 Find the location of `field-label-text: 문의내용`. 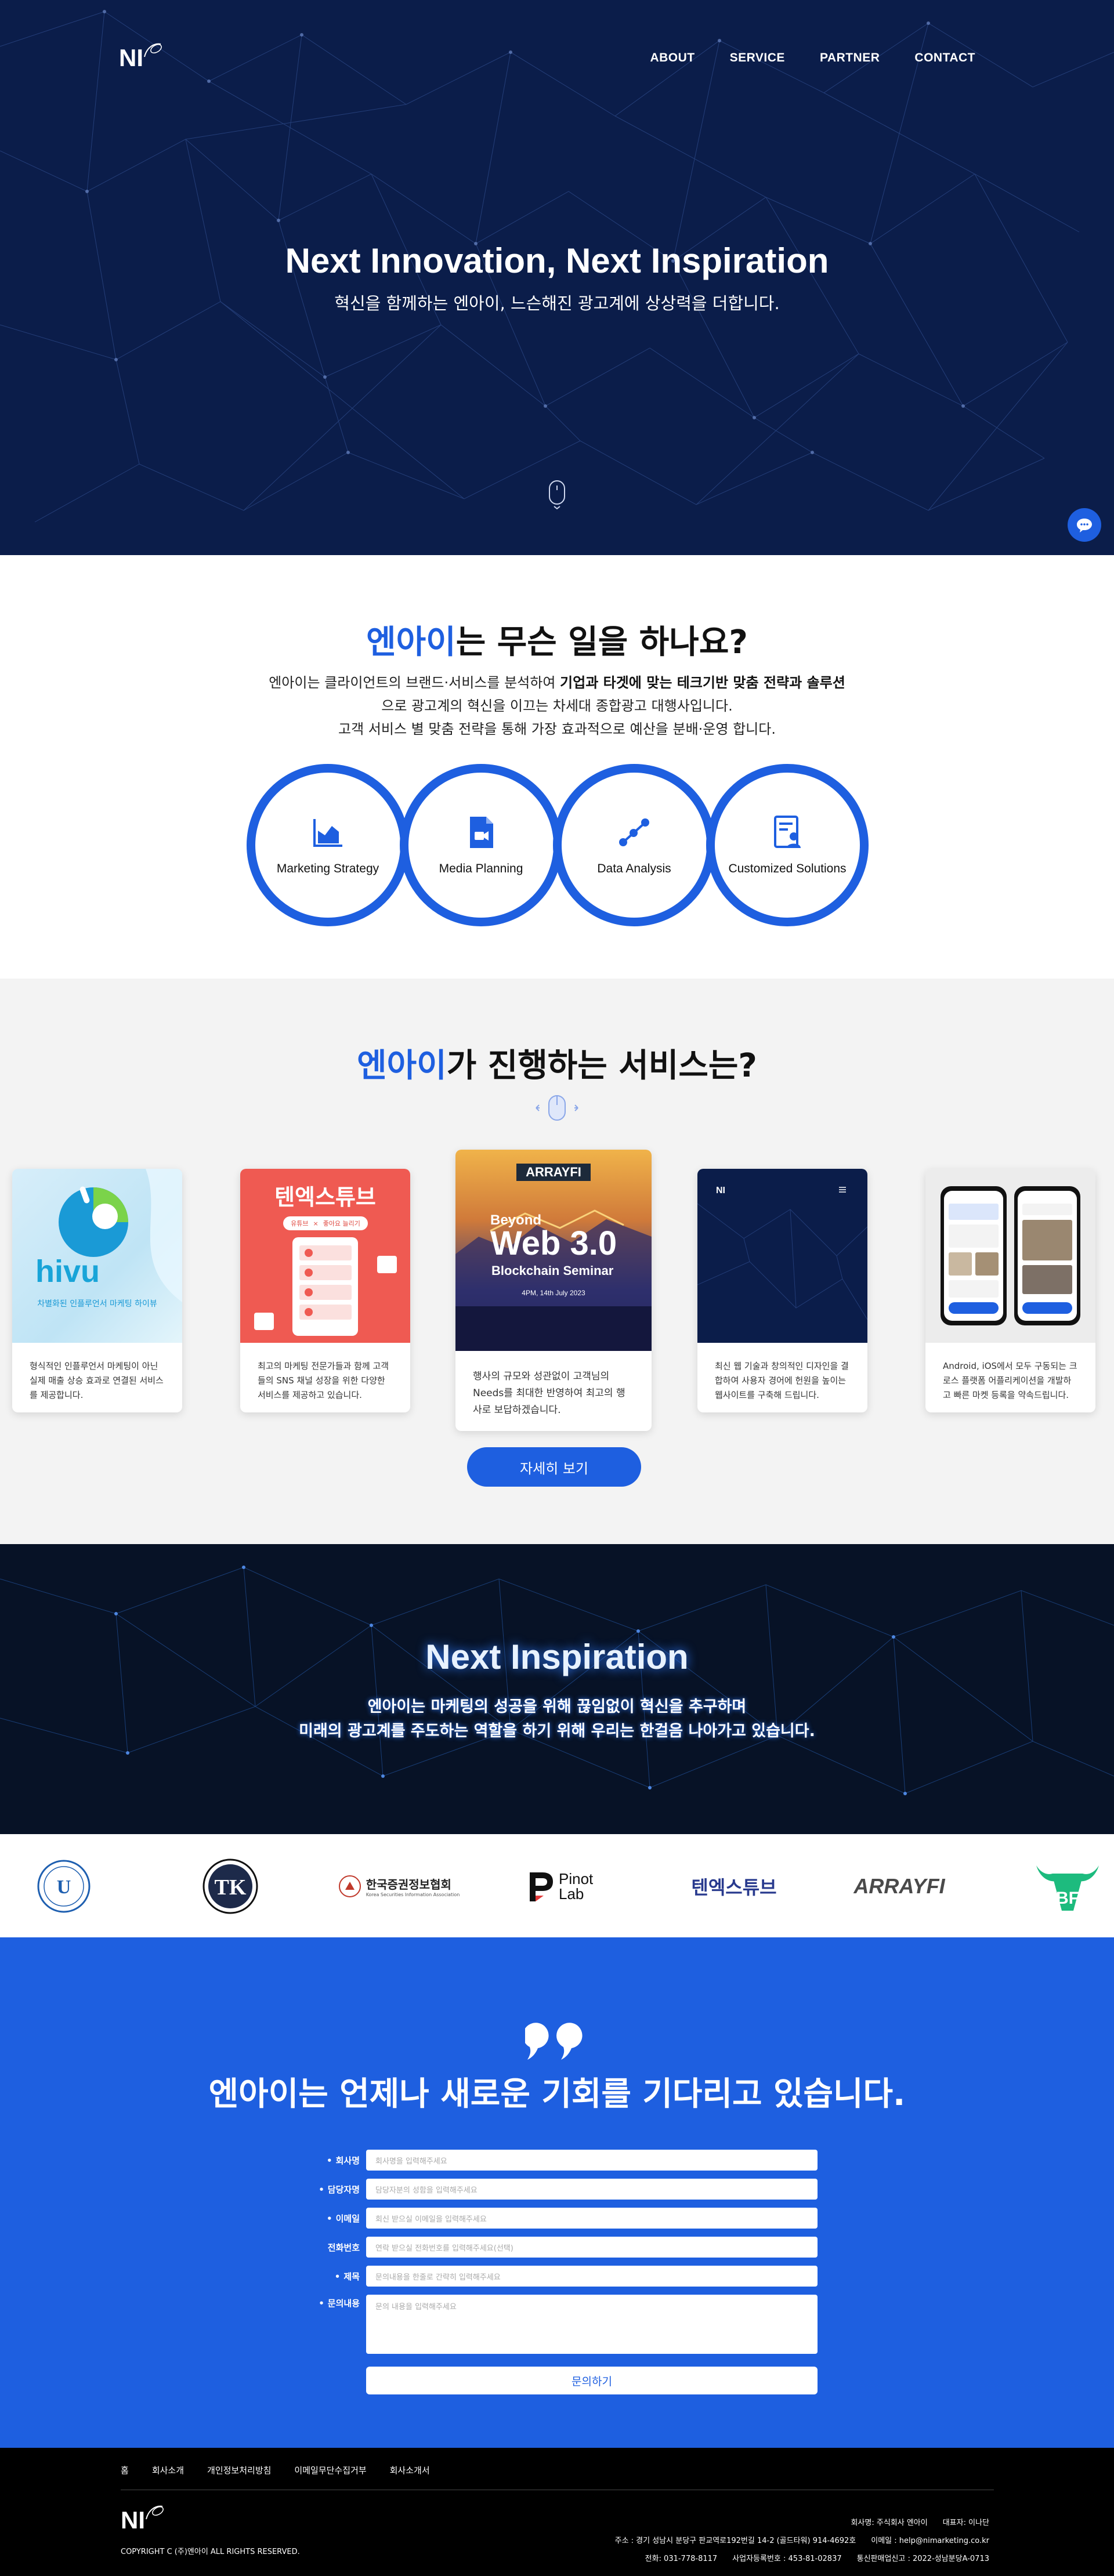

field-label-text: 문의내용 is located at coordinates (343, 2304).